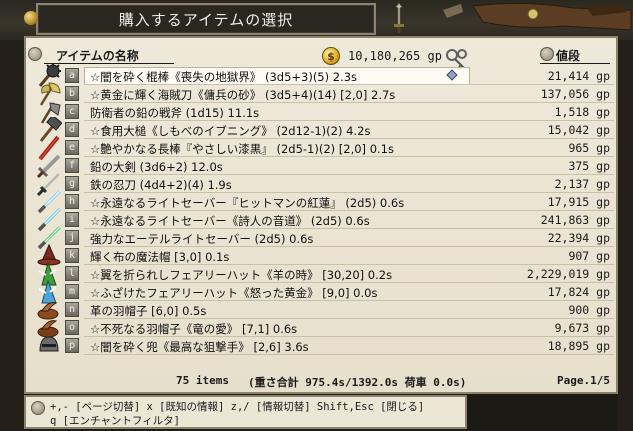 The width and height of the screenshot is (633, 431). I want to click on right-frame, so click(625, 235).